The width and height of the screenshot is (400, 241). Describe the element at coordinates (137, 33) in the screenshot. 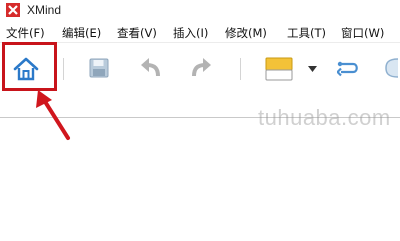

I see `menu-view: 查看(V)` at that location.